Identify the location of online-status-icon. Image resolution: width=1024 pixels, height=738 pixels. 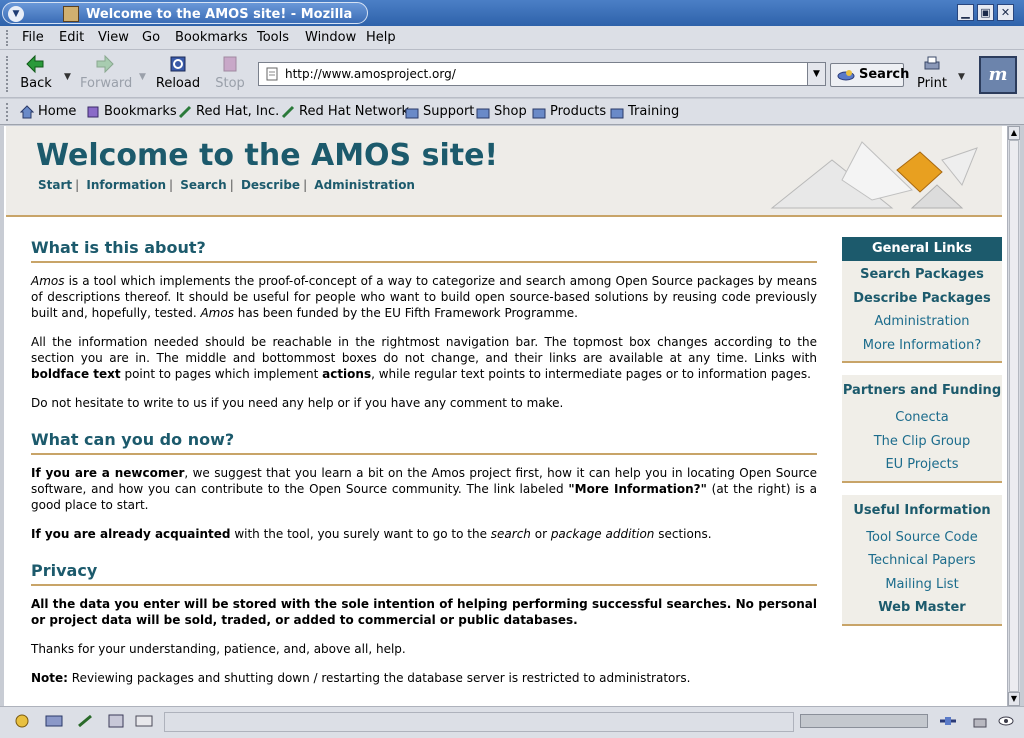
(948, 721).